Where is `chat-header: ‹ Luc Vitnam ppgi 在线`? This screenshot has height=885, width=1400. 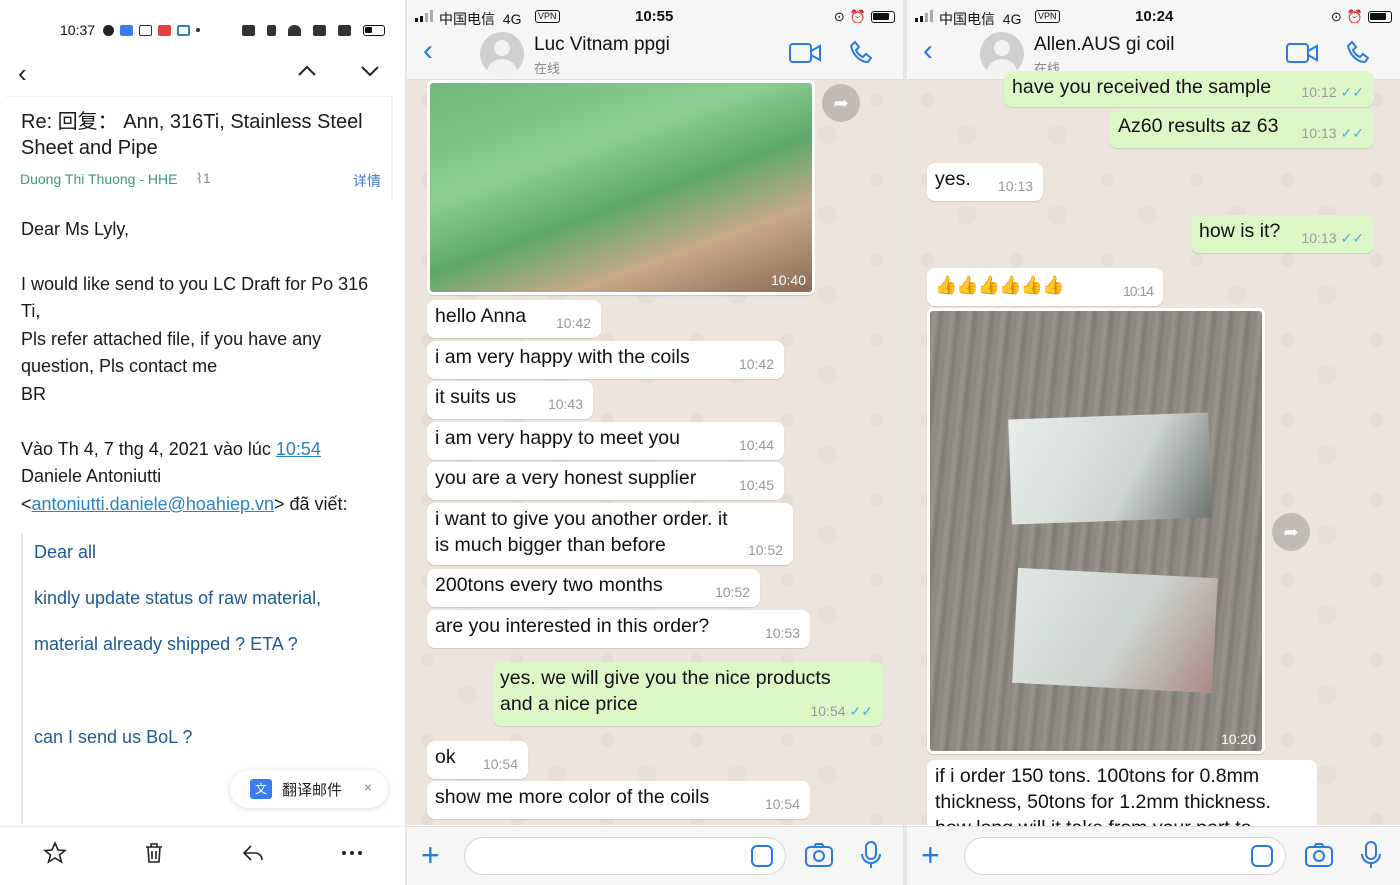
chat-header: ‹ Luc Vitnam ppgi 在线 is located at coordinates (655, 54).